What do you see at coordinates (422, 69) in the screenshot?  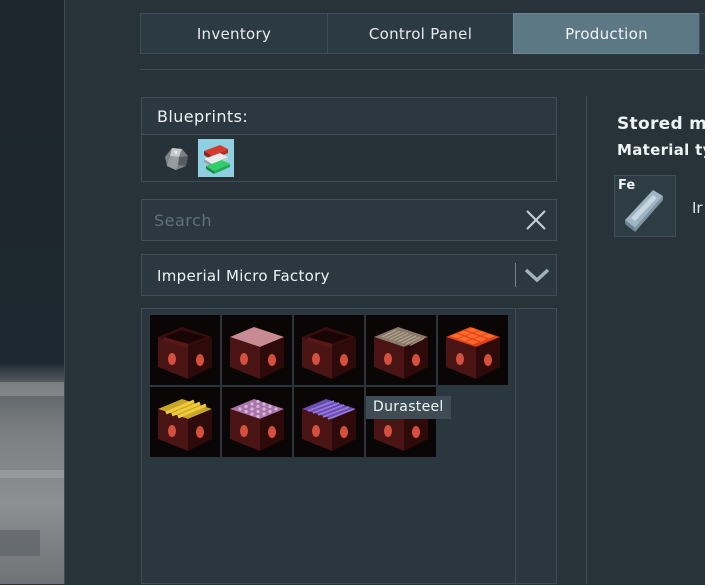 I see `tab-divider` at bounding box center [422, 69].